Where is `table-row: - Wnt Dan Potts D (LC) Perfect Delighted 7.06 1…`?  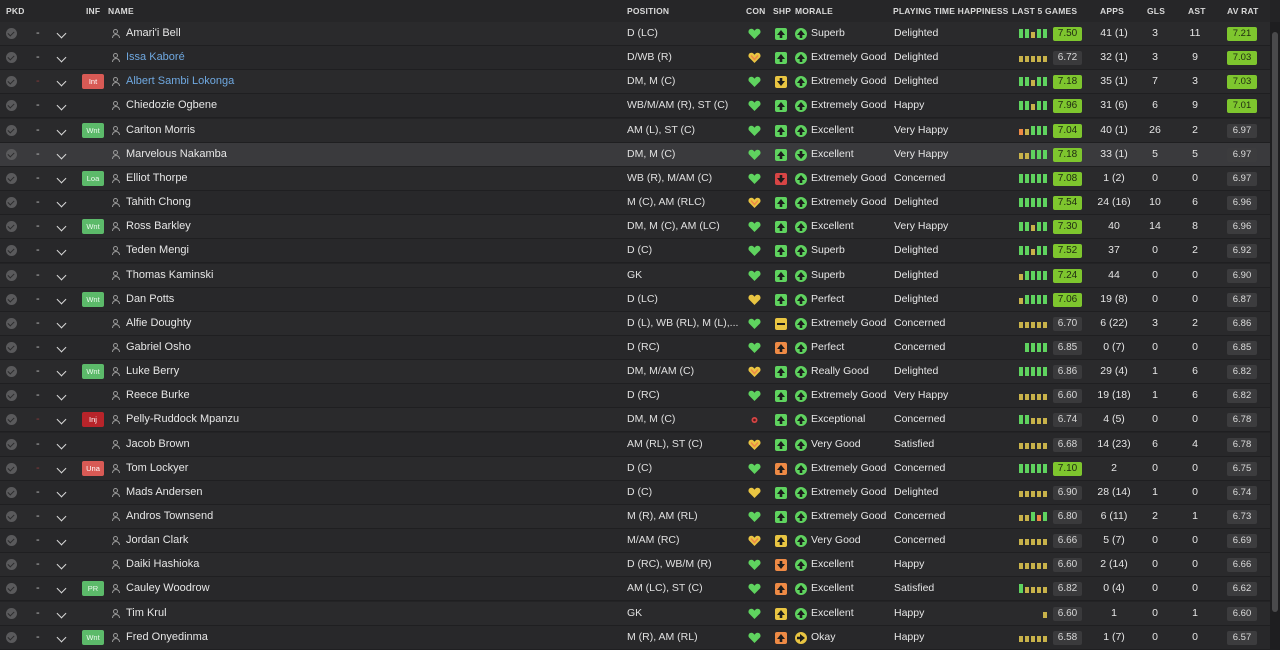
table-row: - Wnt Dan Potts D (LC) Perfect Delighted 7.06 1… is located at coordinates (635, 299).